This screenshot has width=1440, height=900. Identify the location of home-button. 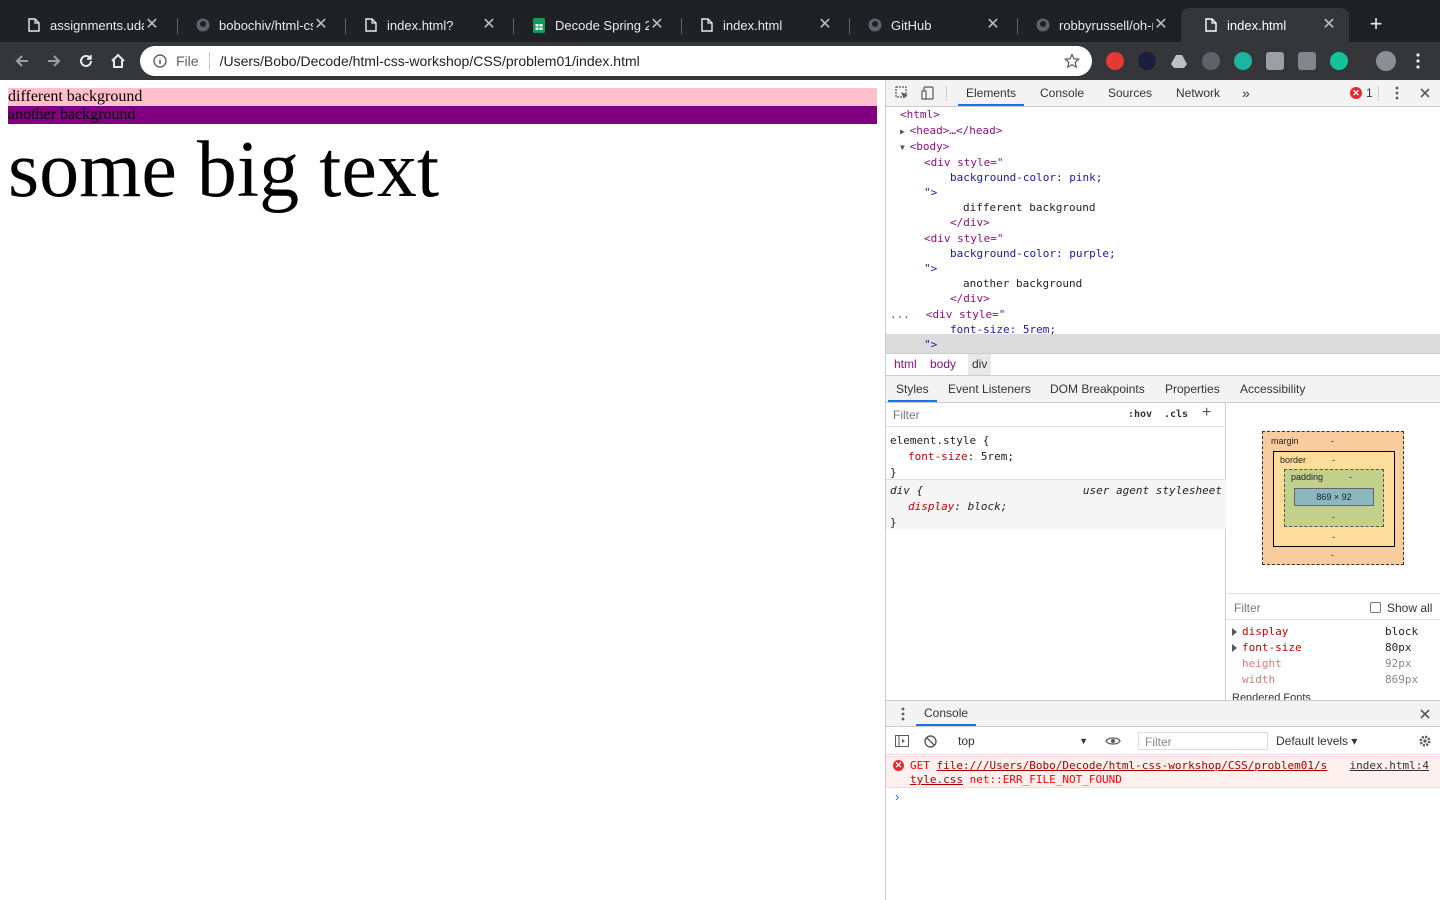
(118, 61).